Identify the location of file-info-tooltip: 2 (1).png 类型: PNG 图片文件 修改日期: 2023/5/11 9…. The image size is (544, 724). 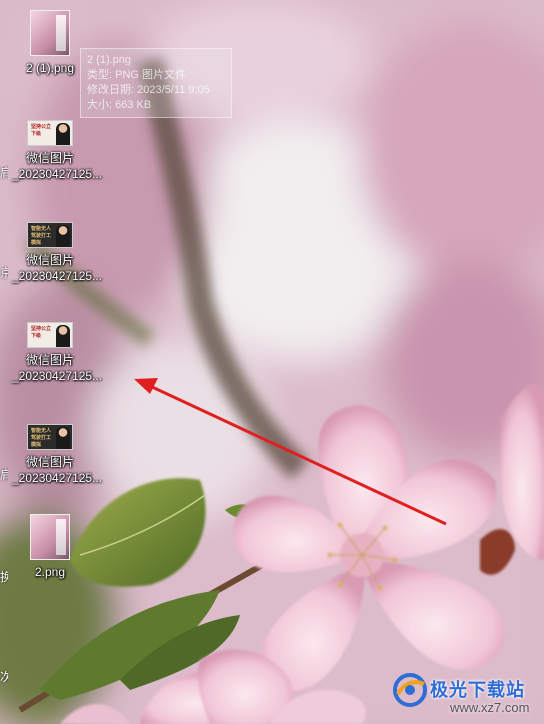
(156, 83).